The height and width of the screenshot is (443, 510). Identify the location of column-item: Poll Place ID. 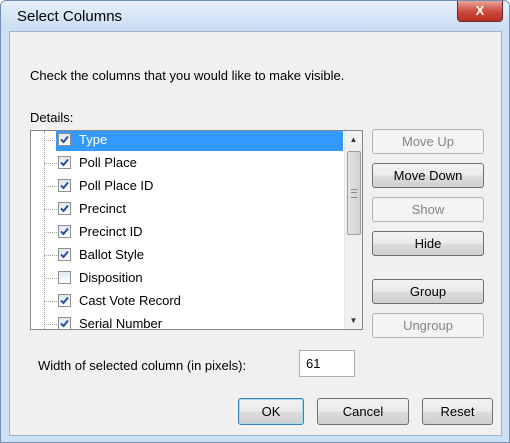
(187, 186).